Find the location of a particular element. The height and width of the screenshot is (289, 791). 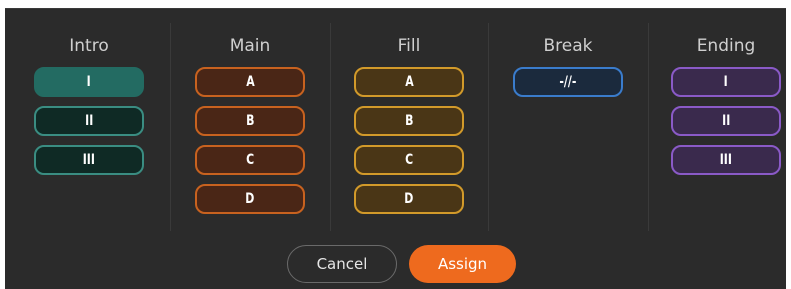

fill-pad-c: C is located at coordinates (409, 160).